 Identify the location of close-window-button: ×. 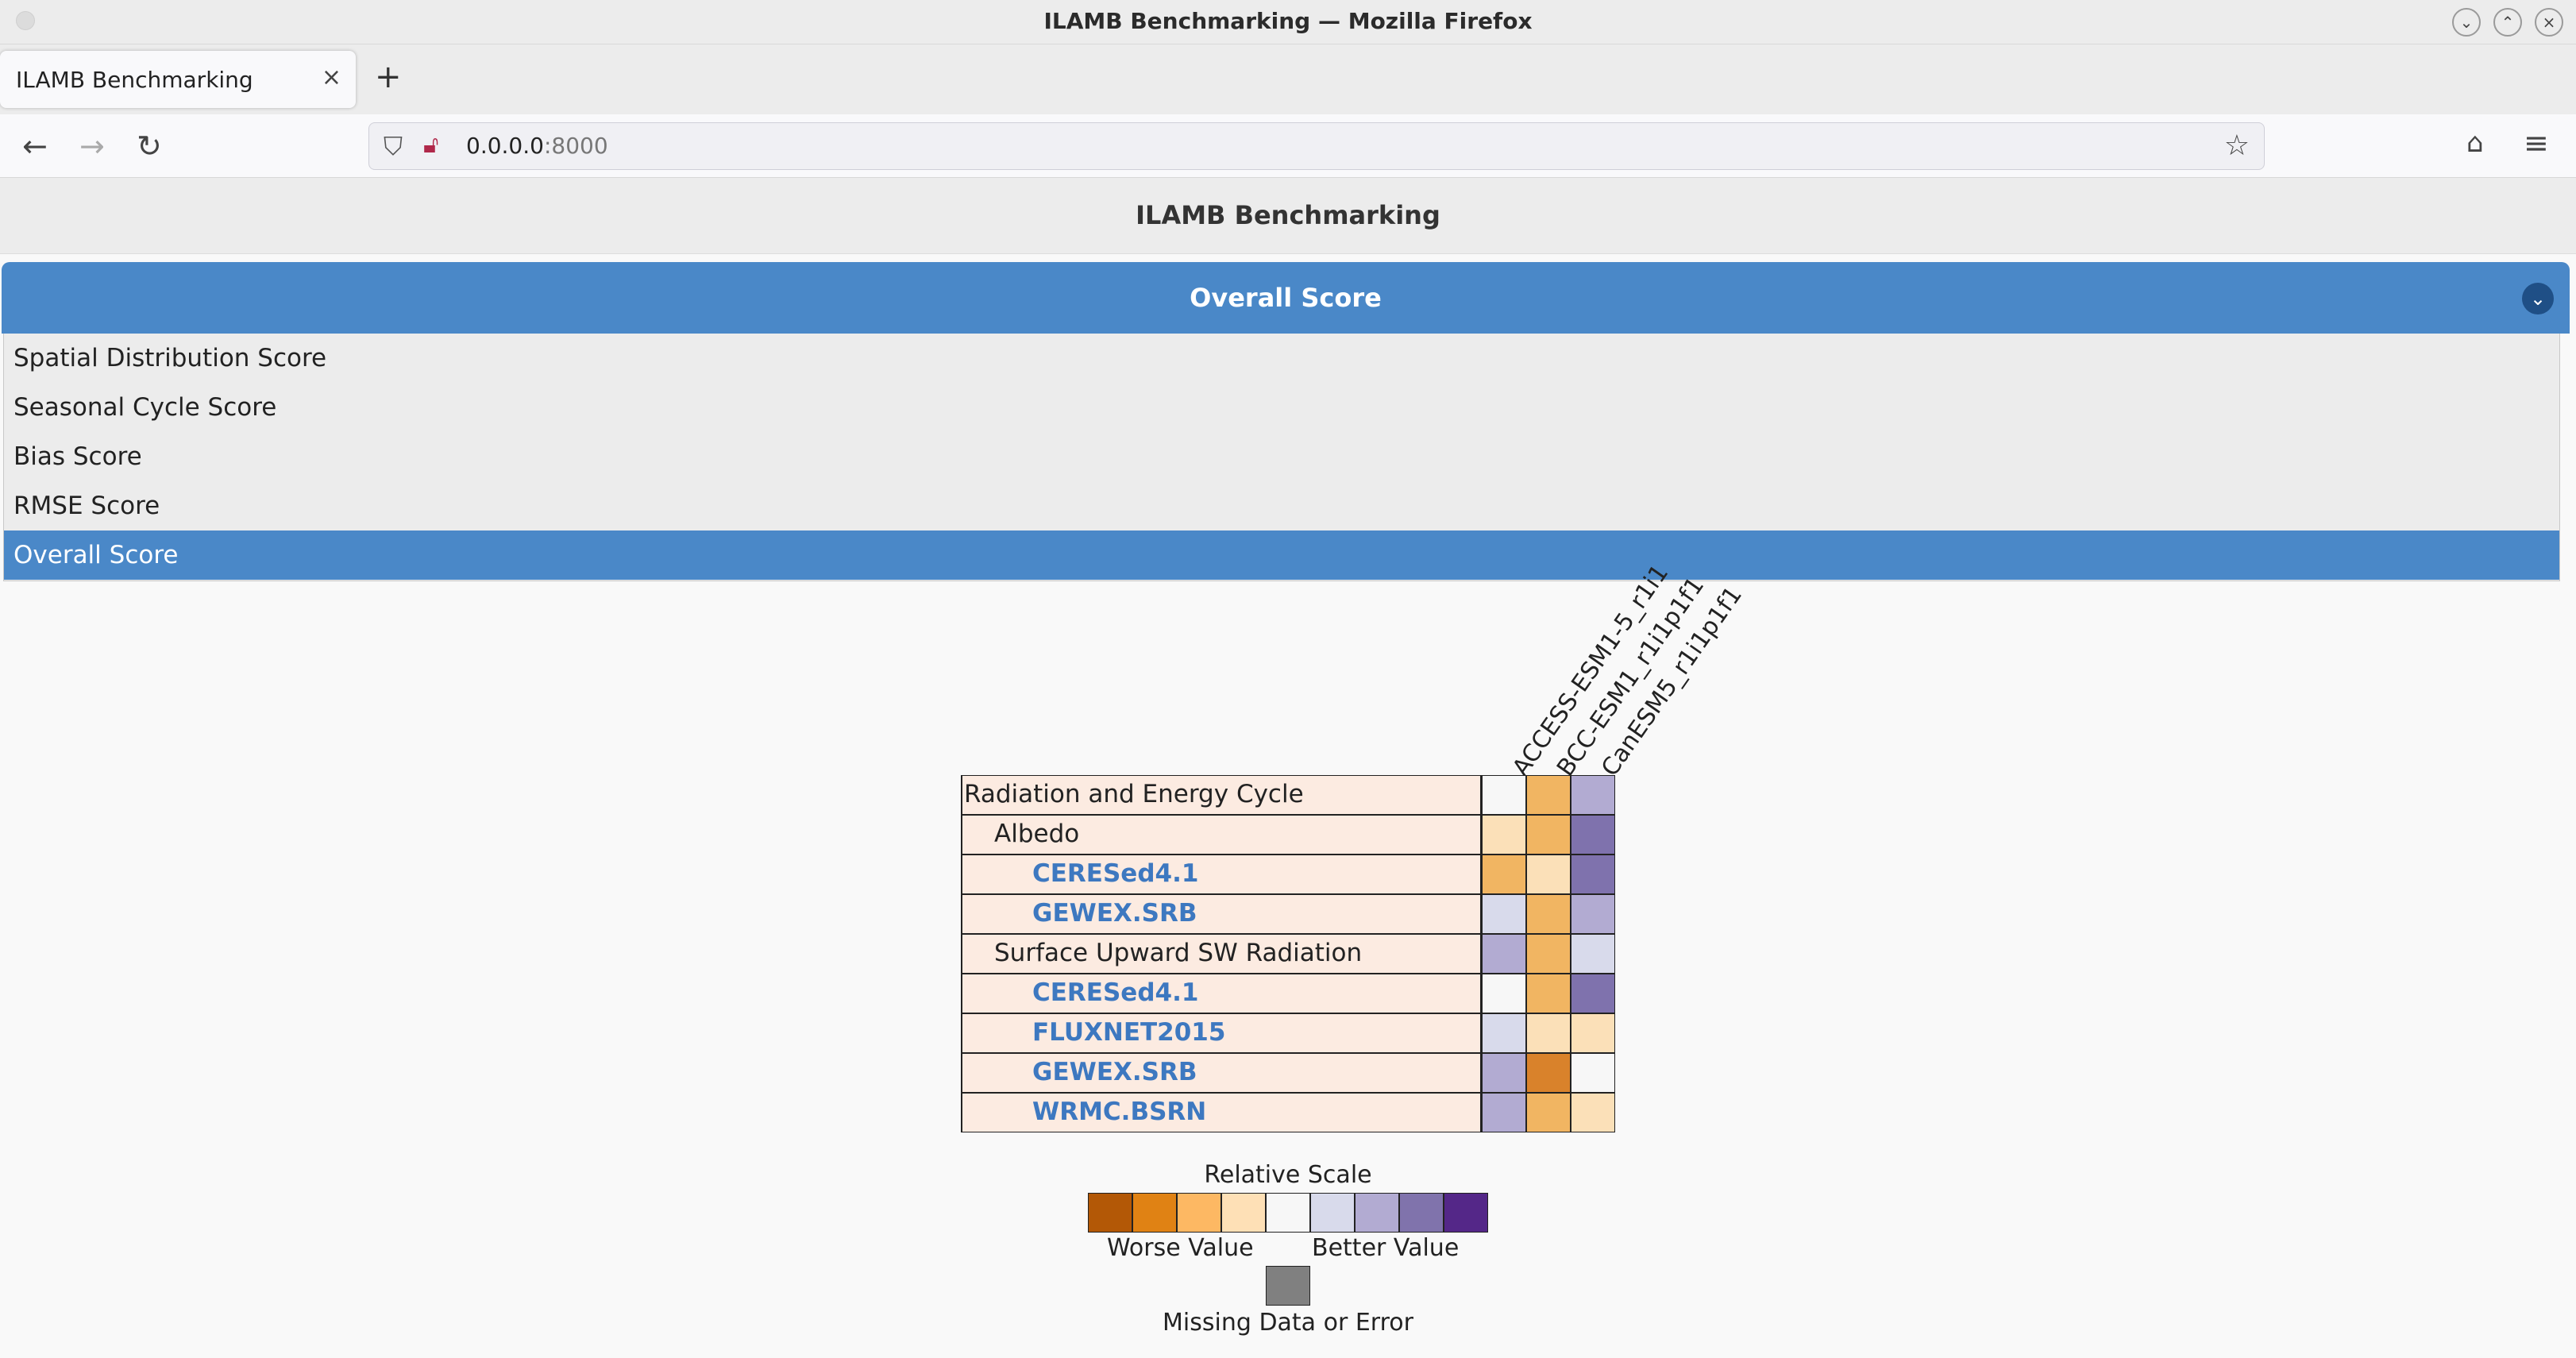
(2549, 22).